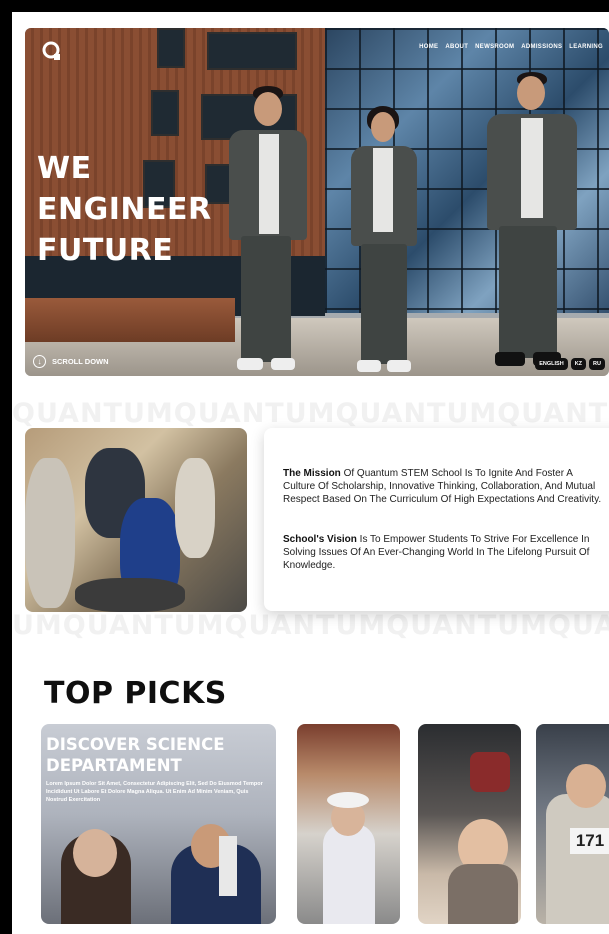  I want to click on nav-admissions: ADMISSIONS, so click(541, 47).